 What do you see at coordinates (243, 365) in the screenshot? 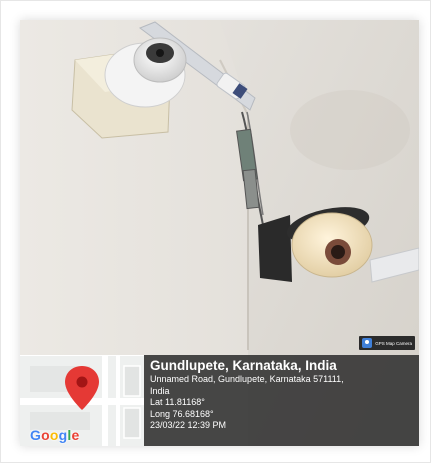
I see `location-title: Gundlupete, Karnataka, India` at bounding box center [243, 365].